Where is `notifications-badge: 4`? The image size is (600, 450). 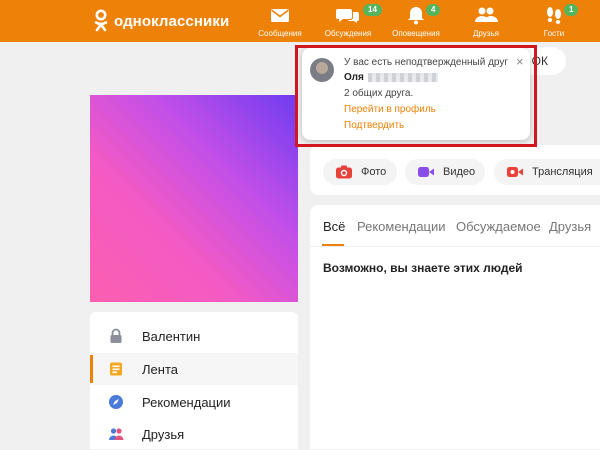 notifications-badge: 4 is located at coordinates (433, 10).